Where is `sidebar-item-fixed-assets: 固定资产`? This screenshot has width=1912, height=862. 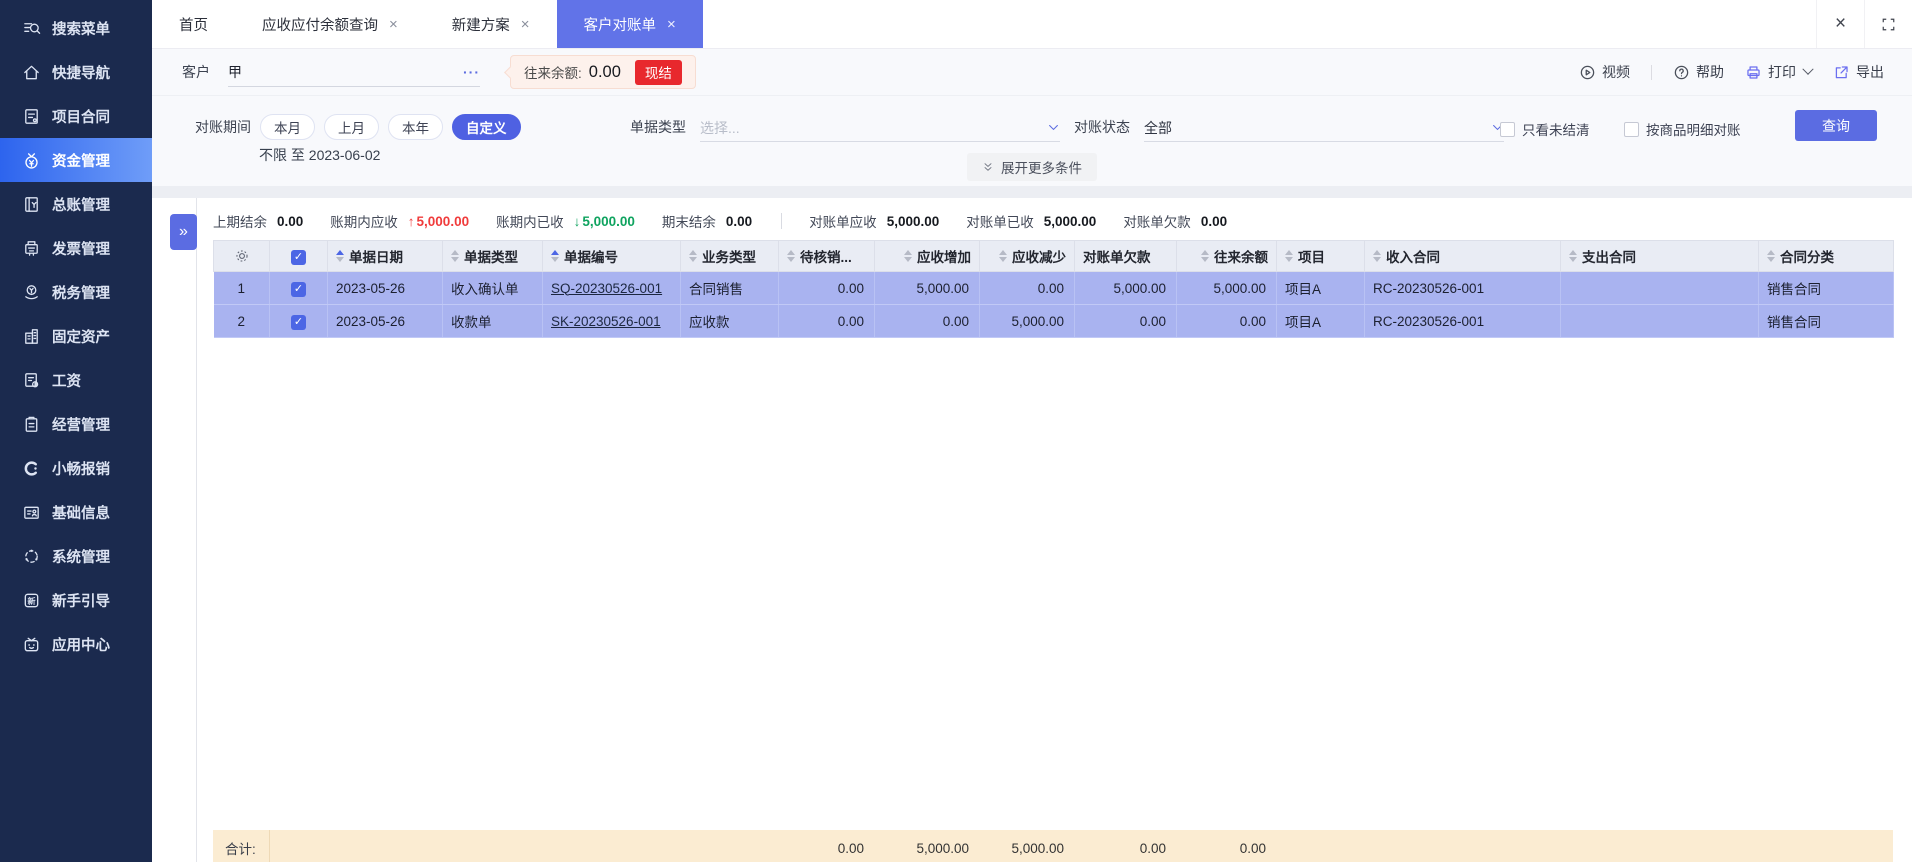
sidebar-item-fixed-assets: 固定资产 is located at coordinates (76, 336).